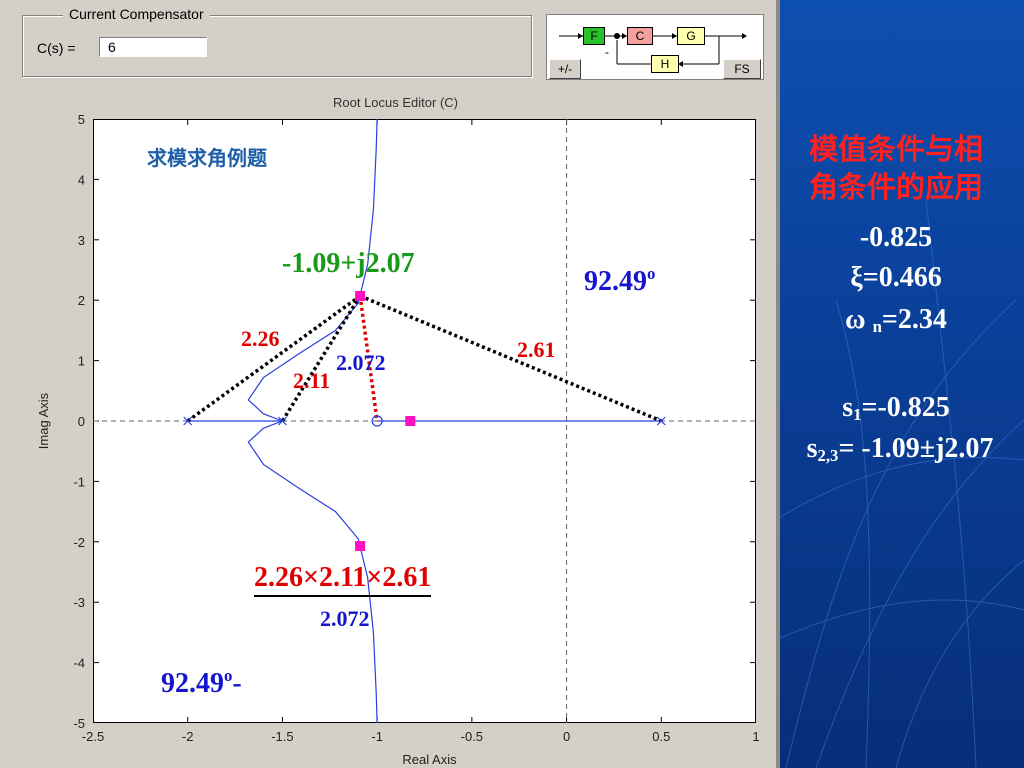 The image size is (1024, 768). What do you see at coordinates (900, 449) in the screenshot?
I see `root-s23: s2,3= -1.09±j2.07` at bounding box center [900, 449].